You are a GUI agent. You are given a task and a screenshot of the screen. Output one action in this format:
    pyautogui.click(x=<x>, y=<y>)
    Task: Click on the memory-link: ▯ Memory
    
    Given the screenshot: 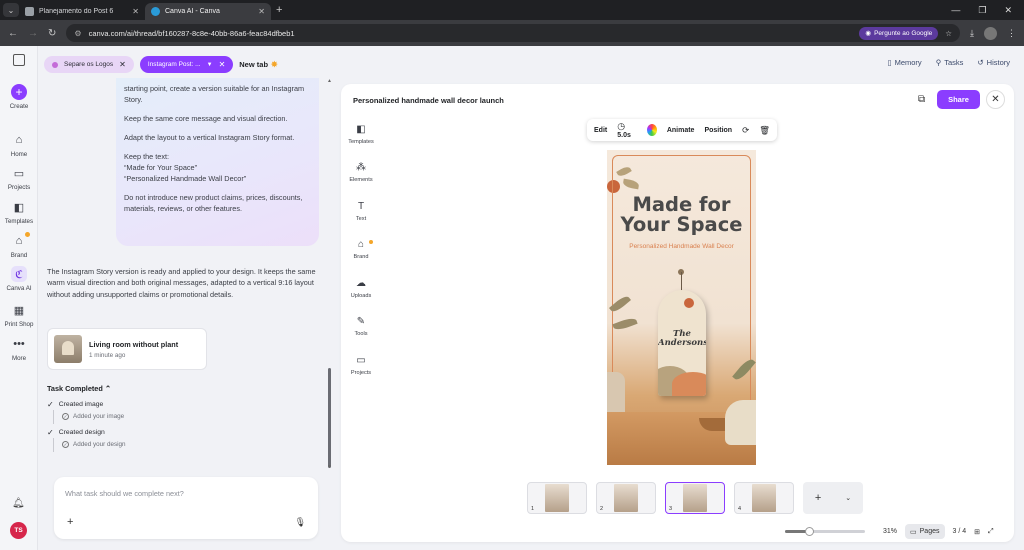 What is the action you would take?
    pyautogui.click(x=904, y=62)
    